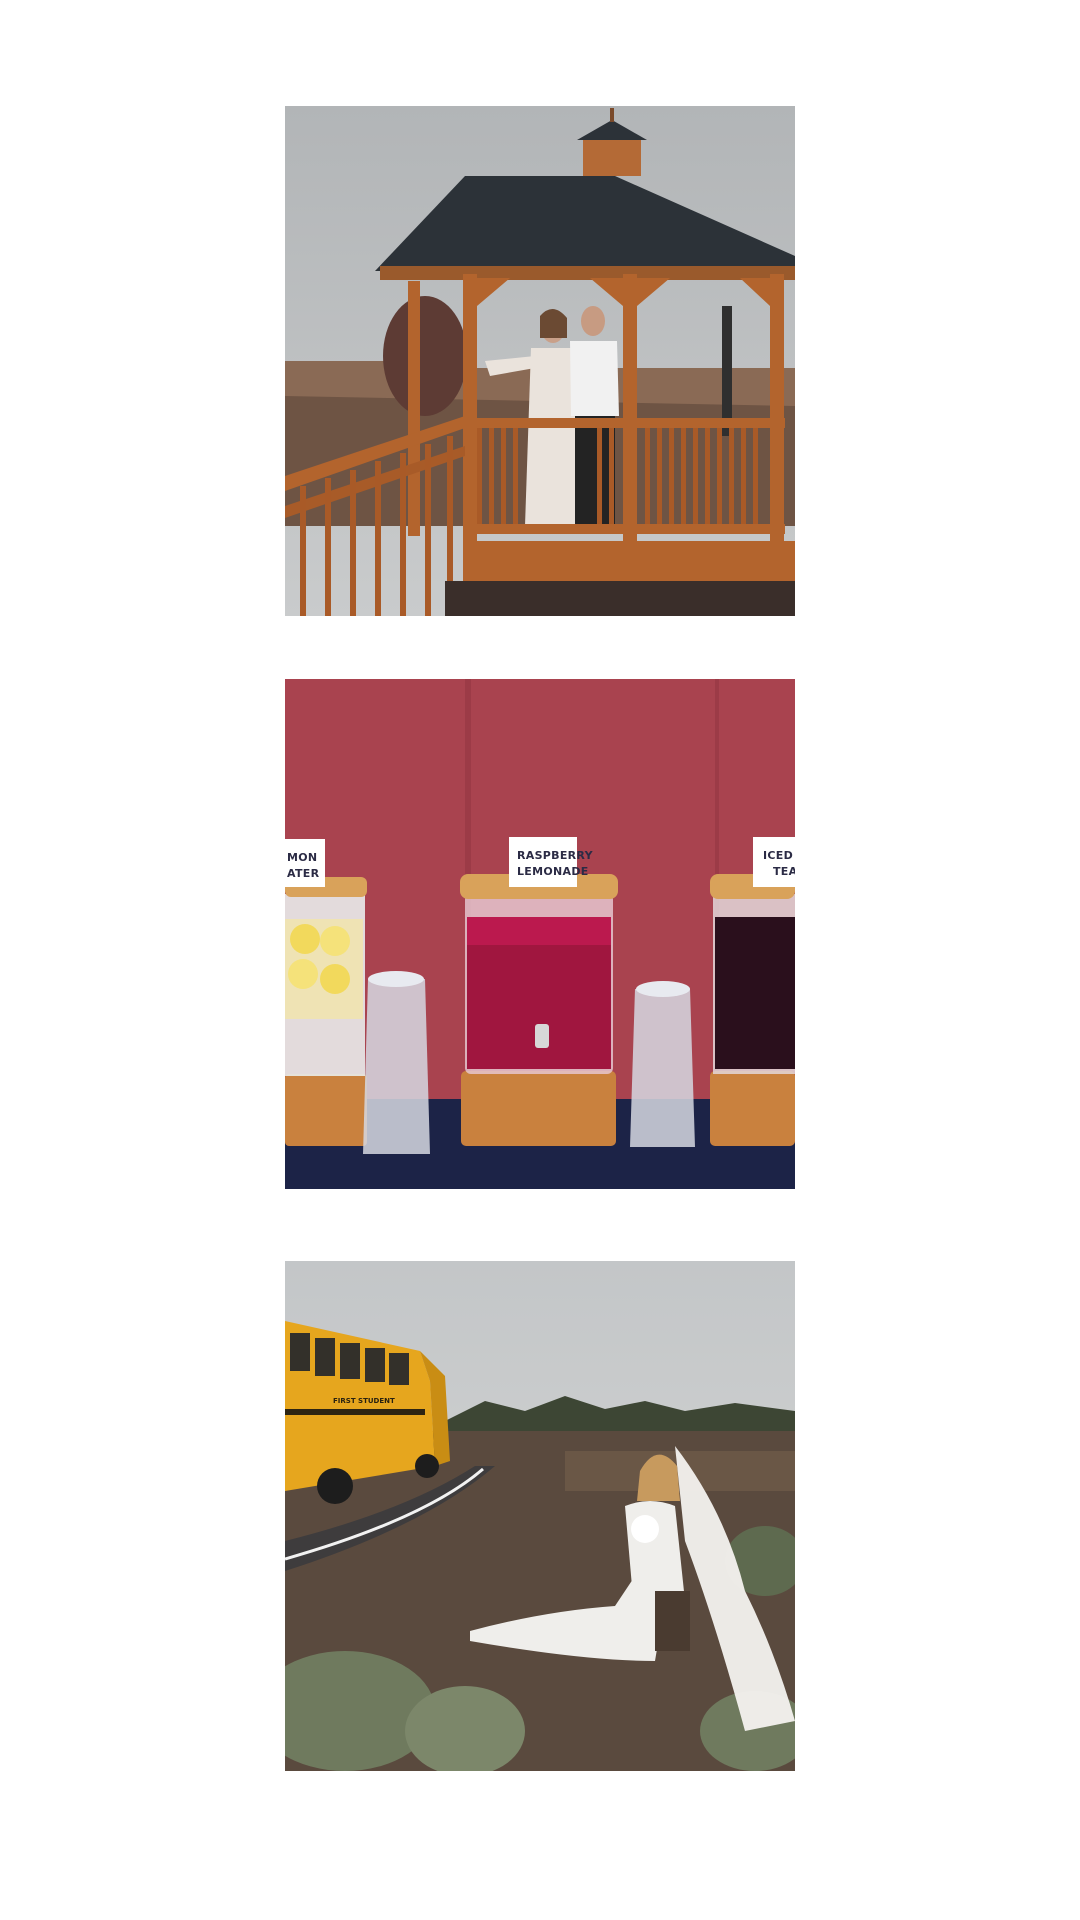 This screenshot has height=1920, width=1080. I want to click on drink-dispensers-photo: MON ATER RASPBERRY LEMONADE ICED TEA, so click(540, 934).